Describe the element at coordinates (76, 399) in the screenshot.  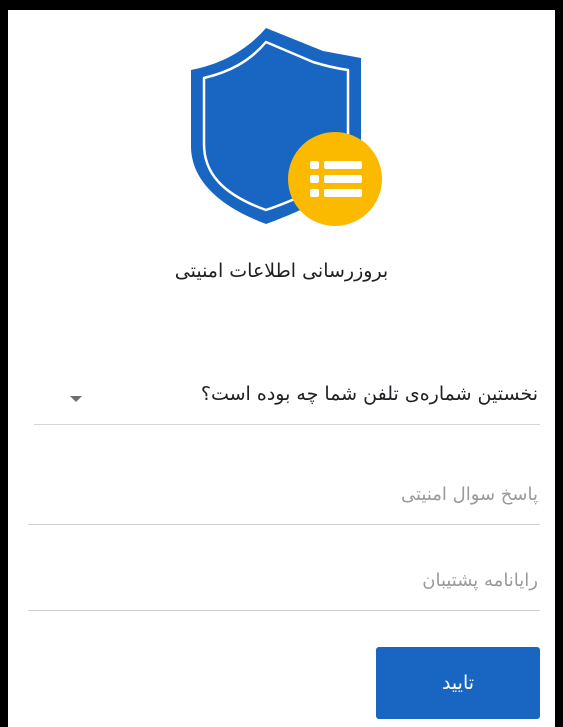
I see `dropdown-caret-icon` at that location.